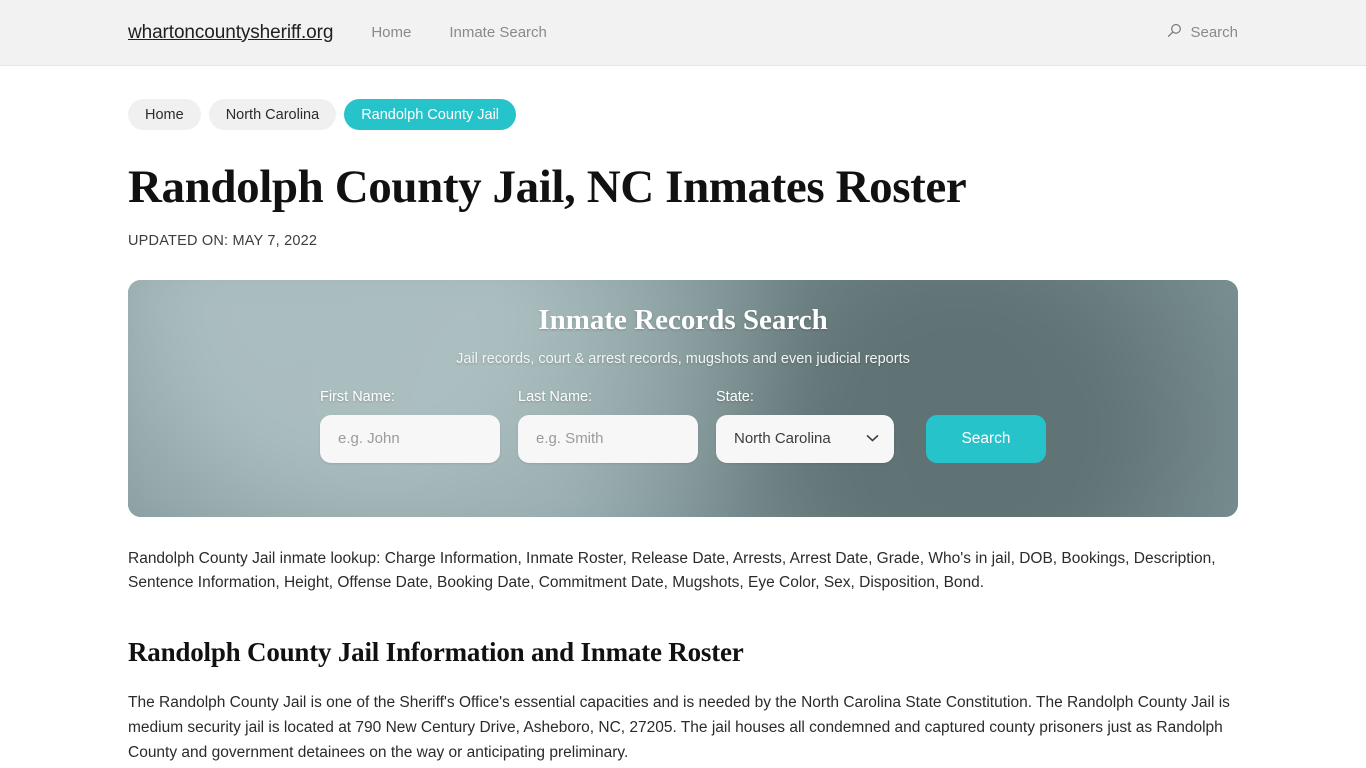 The height and width of the screenshot is (768, 1366). Describe the element at coordinates (555, 396) in the screenshot. I see `last-name-label: Last Name:` at that location.